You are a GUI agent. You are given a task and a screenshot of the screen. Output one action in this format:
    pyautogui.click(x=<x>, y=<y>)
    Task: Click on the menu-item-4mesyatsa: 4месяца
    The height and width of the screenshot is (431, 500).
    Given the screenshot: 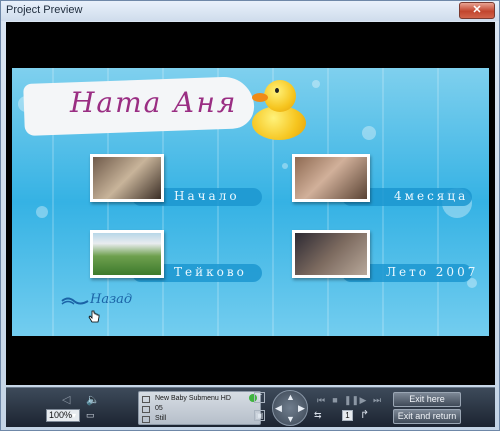 What is the action you would take?
    pyautogui.click(x=382, y=184)
    